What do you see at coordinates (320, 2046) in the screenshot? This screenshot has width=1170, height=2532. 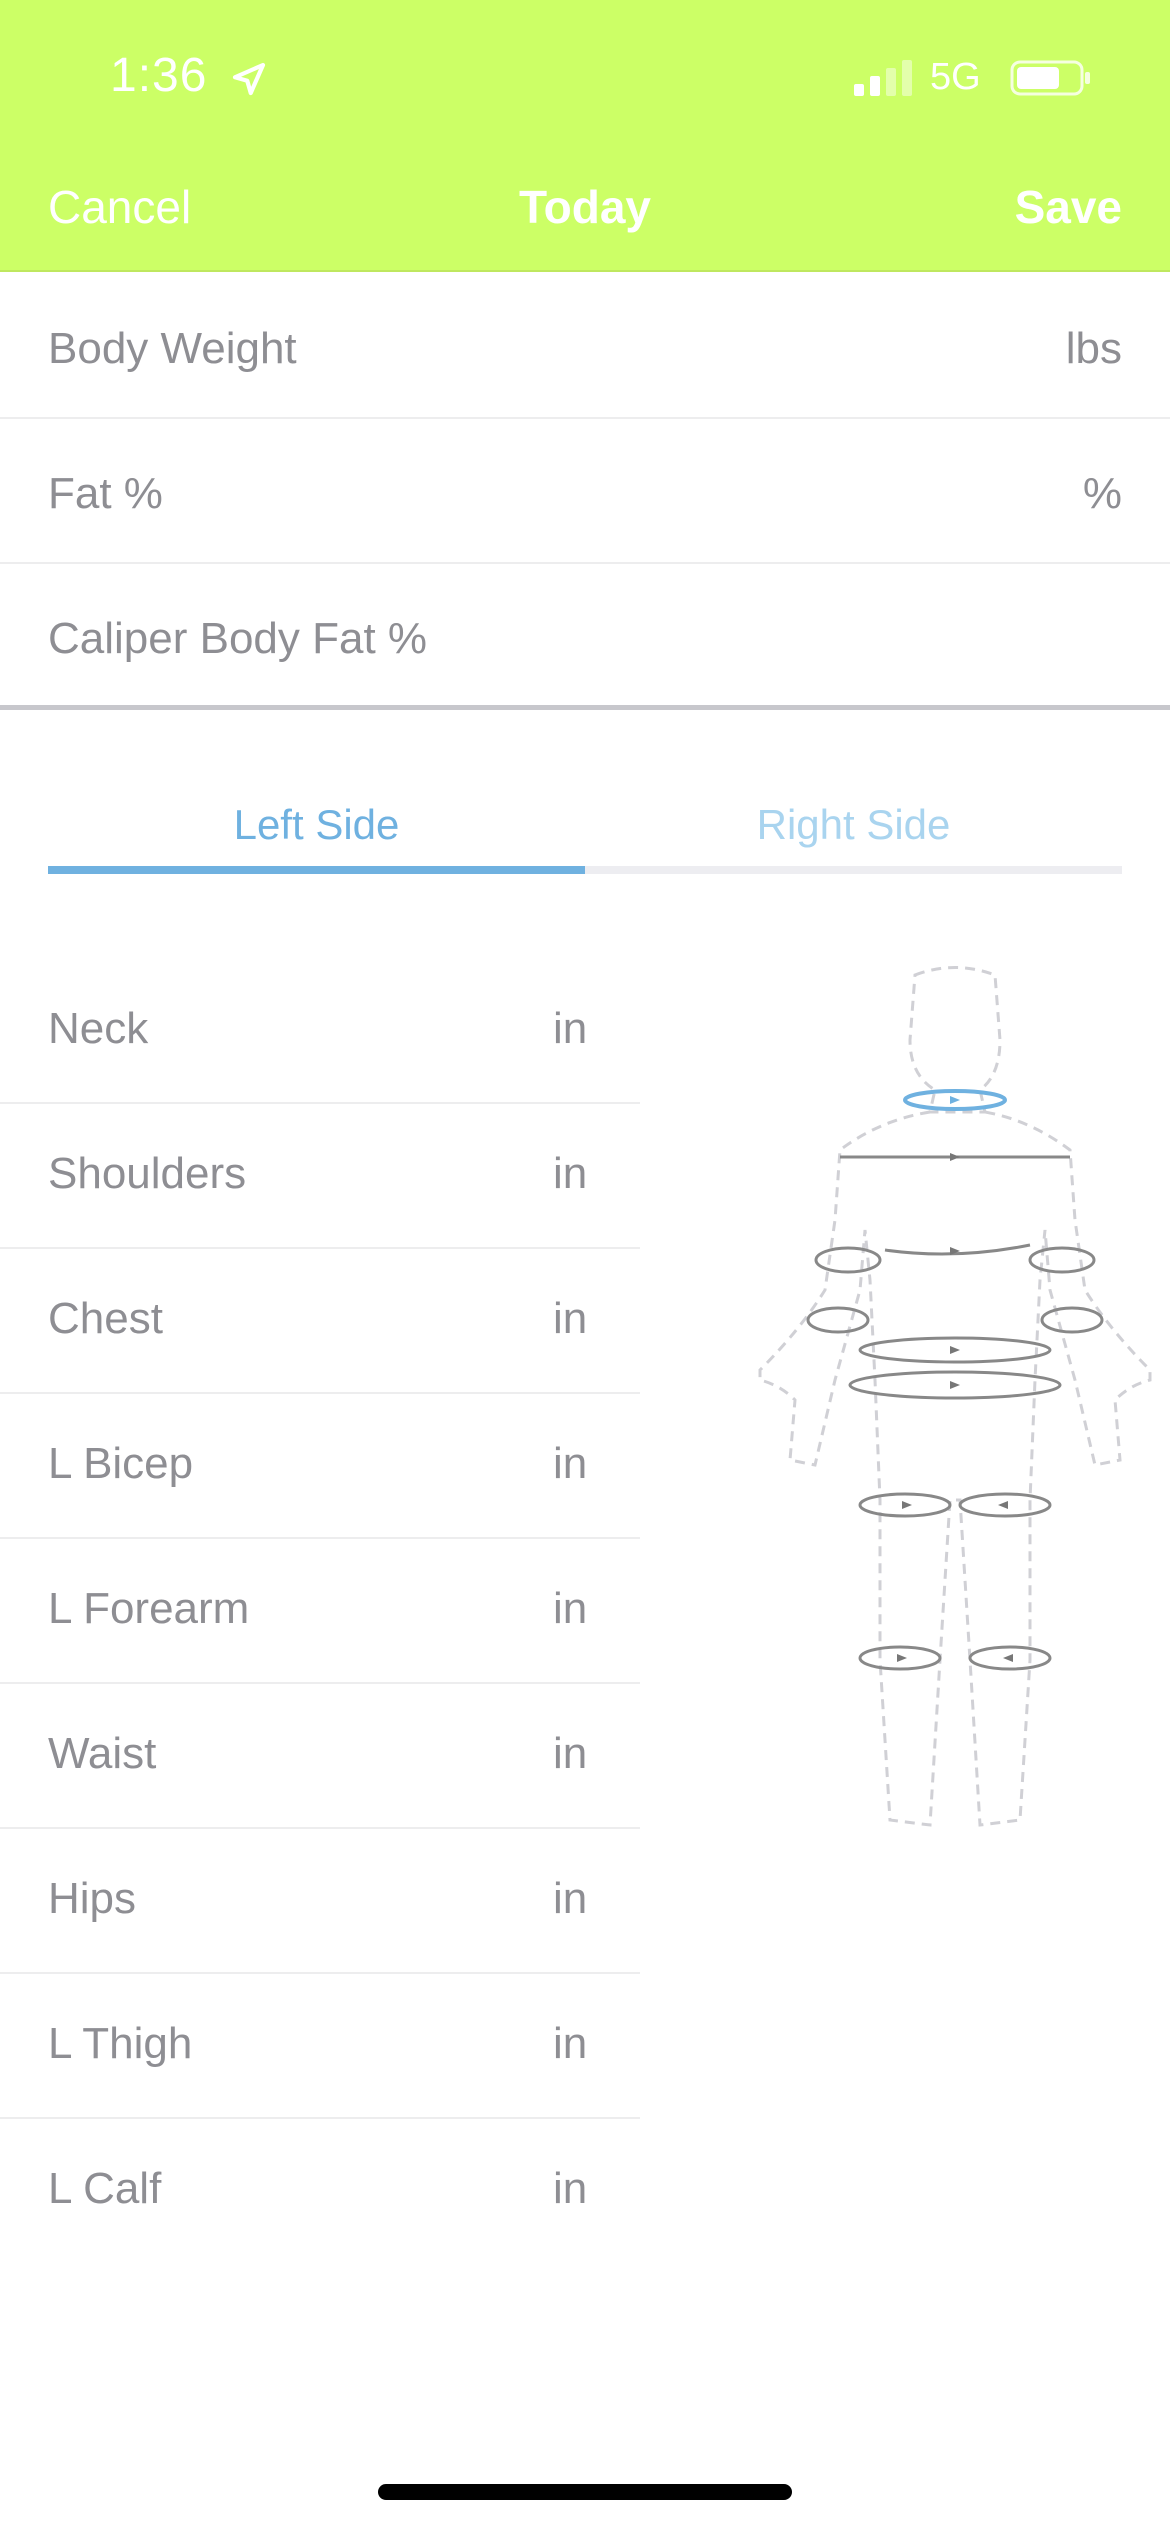 I see `measurement-row-l-thigh: L Thigh in` at bounding box center [320, 2046].